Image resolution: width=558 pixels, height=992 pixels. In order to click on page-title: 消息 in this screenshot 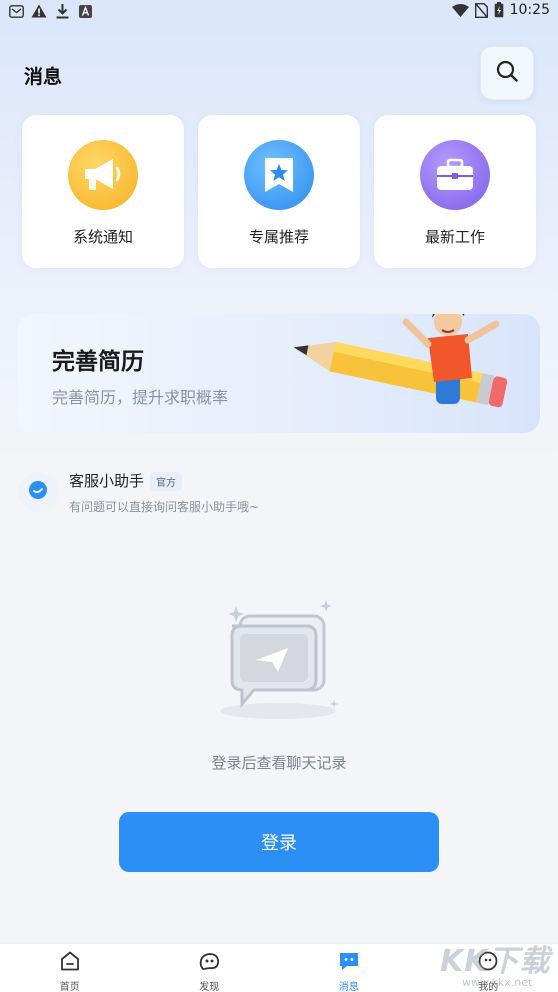, I will do `click(43, 77)`.